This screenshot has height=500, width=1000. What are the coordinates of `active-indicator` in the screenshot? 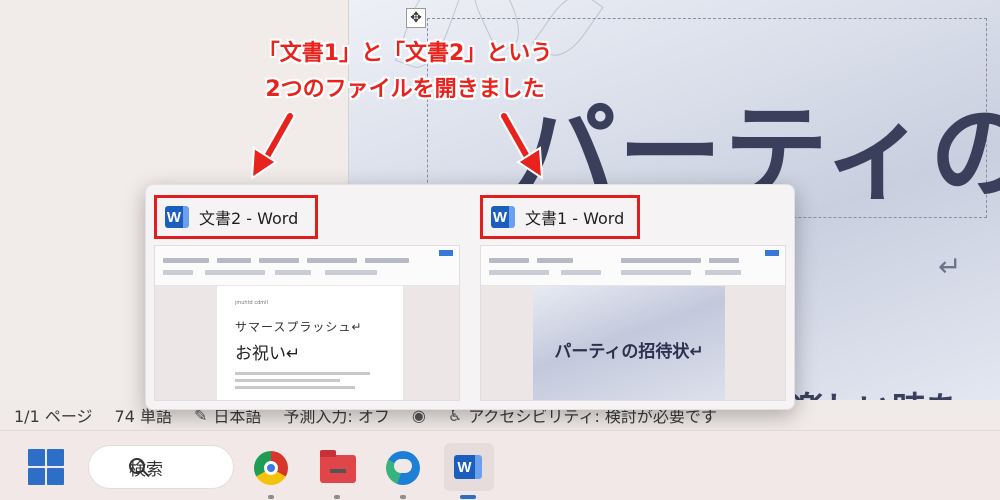 It's located at (468, 497).